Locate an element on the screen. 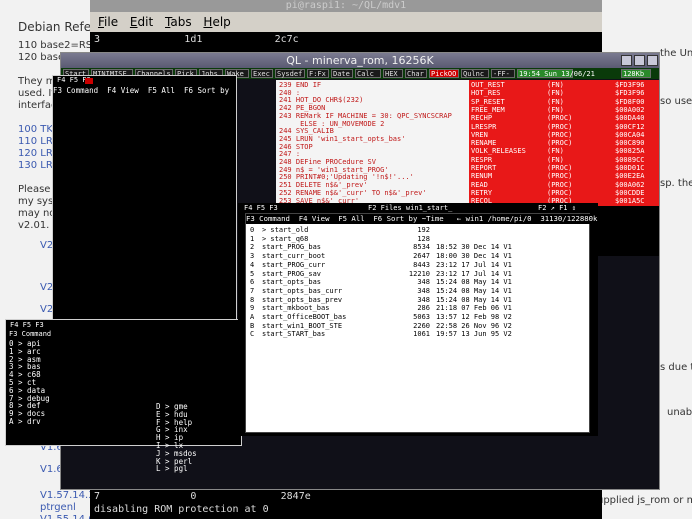  dir-entry: A > drv is located at coordinates (25, 422).